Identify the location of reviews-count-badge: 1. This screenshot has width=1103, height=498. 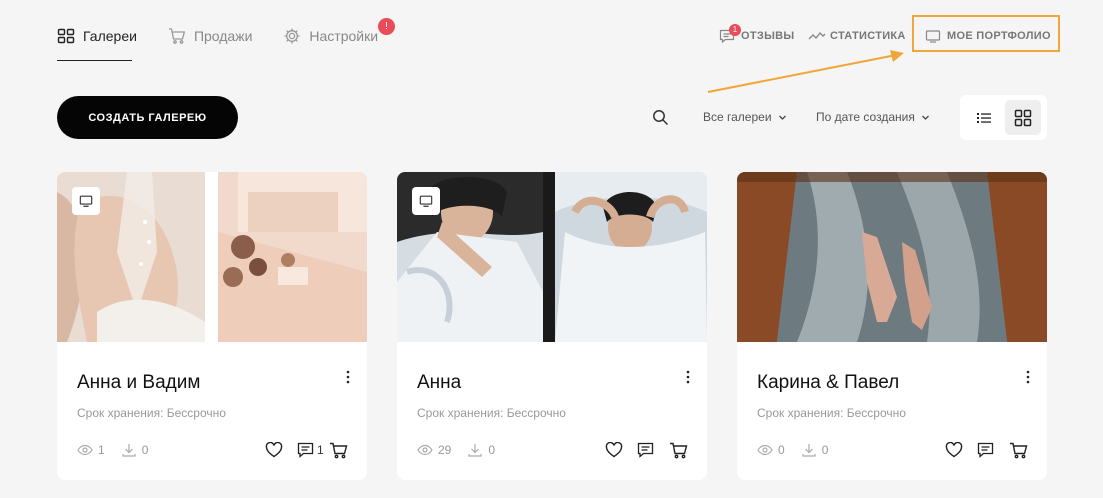
(735, 30).